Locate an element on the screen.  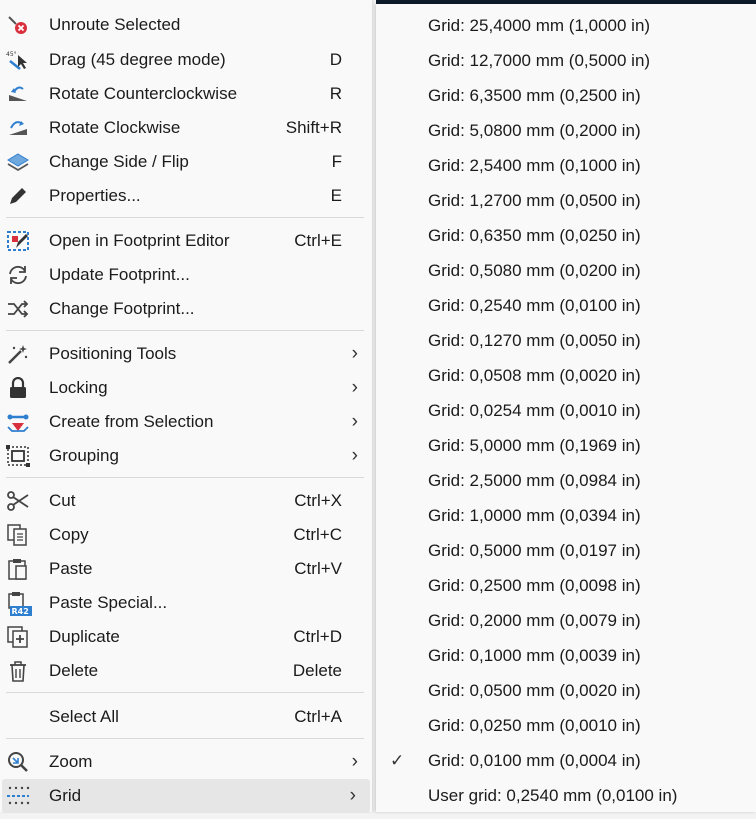
pencil-icon is located at coordinates (18, 196).